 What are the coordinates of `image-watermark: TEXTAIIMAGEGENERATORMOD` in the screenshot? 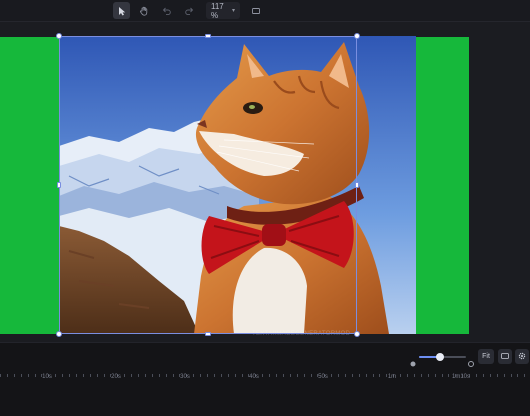 It's located at (301, 334).